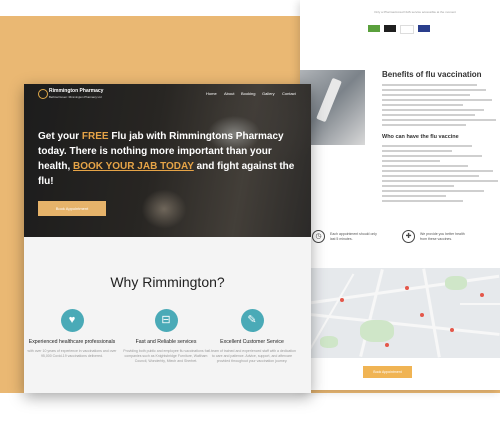 The height and width of the screenshot is (421, 500). Describe the element at coordinates (72, 320) in the screenshot. I see `heart-pulse-icon: ♥` at that location.